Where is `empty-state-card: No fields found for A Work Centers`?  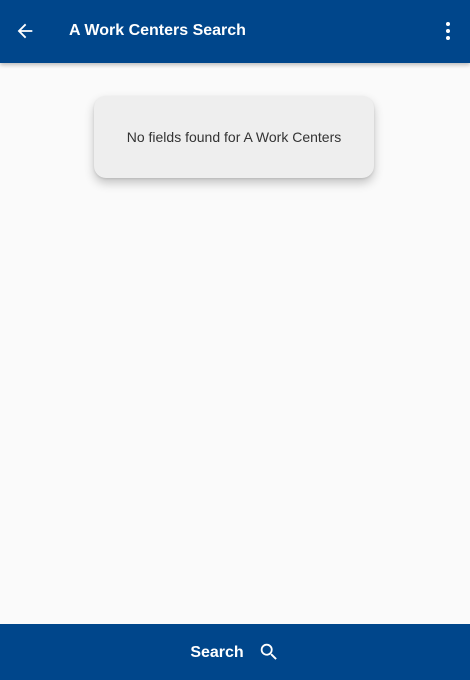 empty-state-card: No fields found for A Work Centers is located at coordinates (234, 137).